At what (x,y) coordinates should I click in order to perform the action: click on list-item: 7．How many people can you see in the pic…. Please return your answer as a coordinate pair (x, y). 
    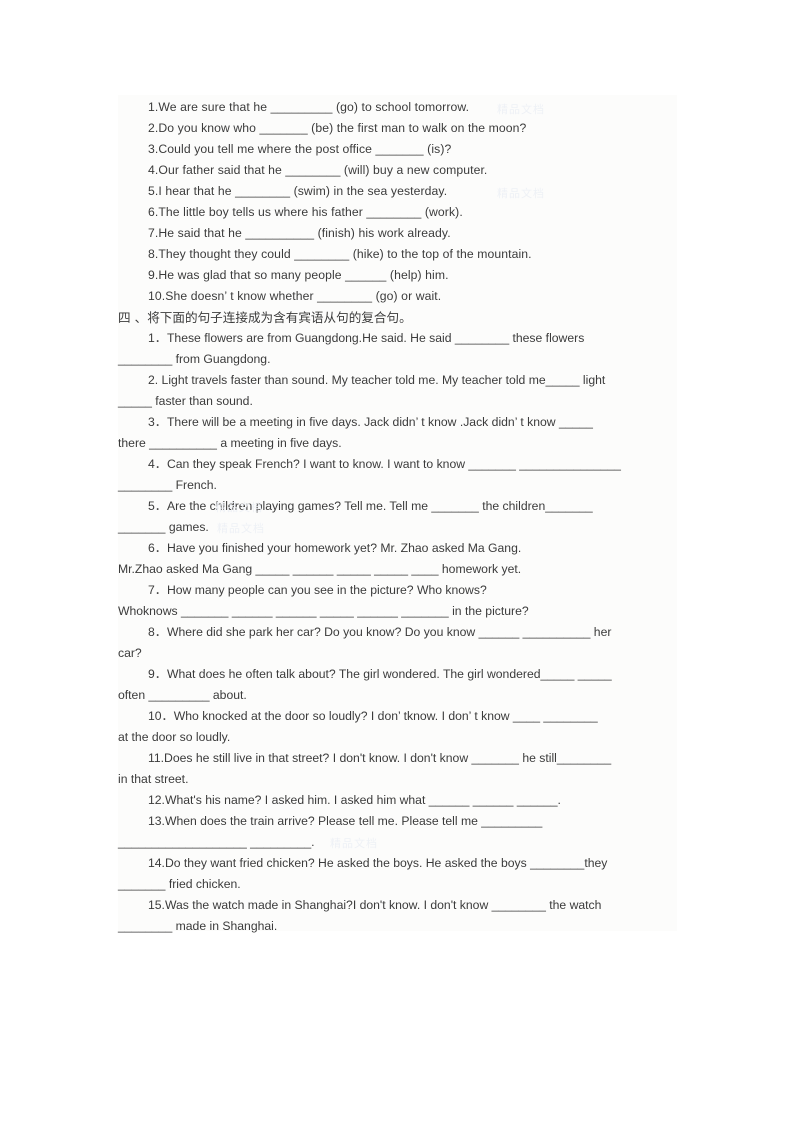
    Looking at the image, I should click on (399, 601).